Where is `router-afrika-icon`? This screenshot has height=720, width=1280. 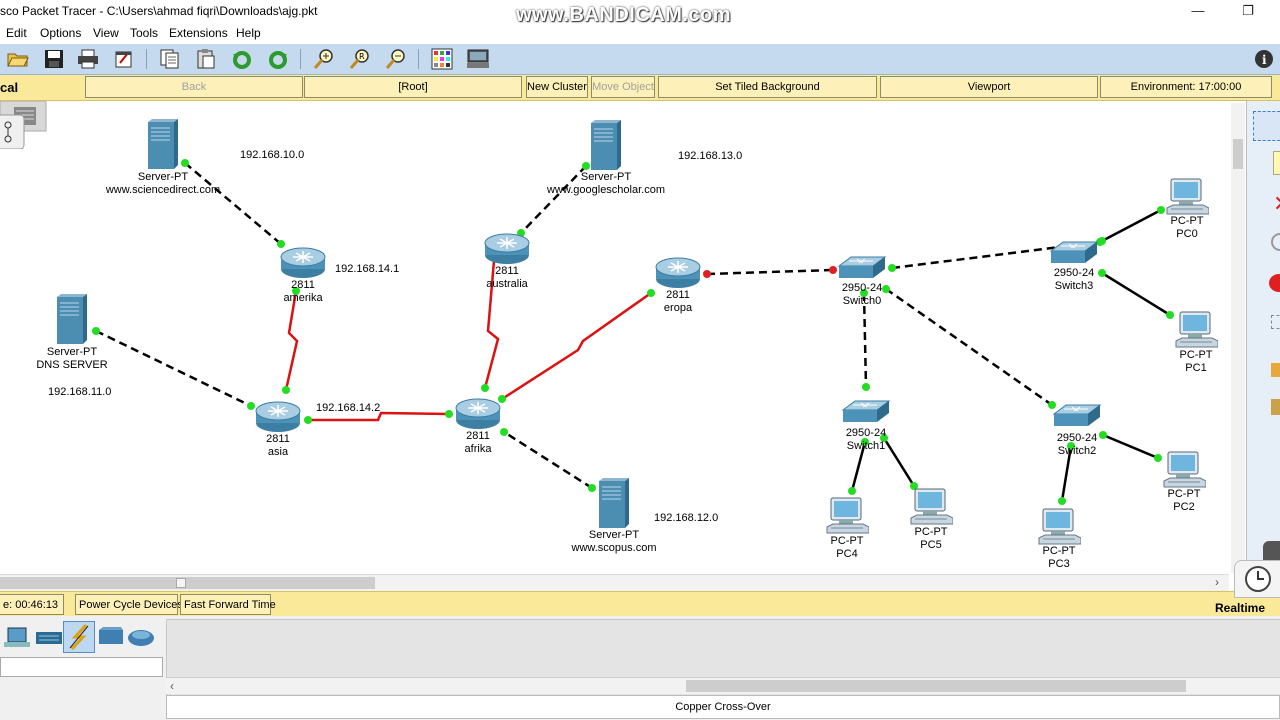 router-afrika-icon is located at coordinates (478, 414).